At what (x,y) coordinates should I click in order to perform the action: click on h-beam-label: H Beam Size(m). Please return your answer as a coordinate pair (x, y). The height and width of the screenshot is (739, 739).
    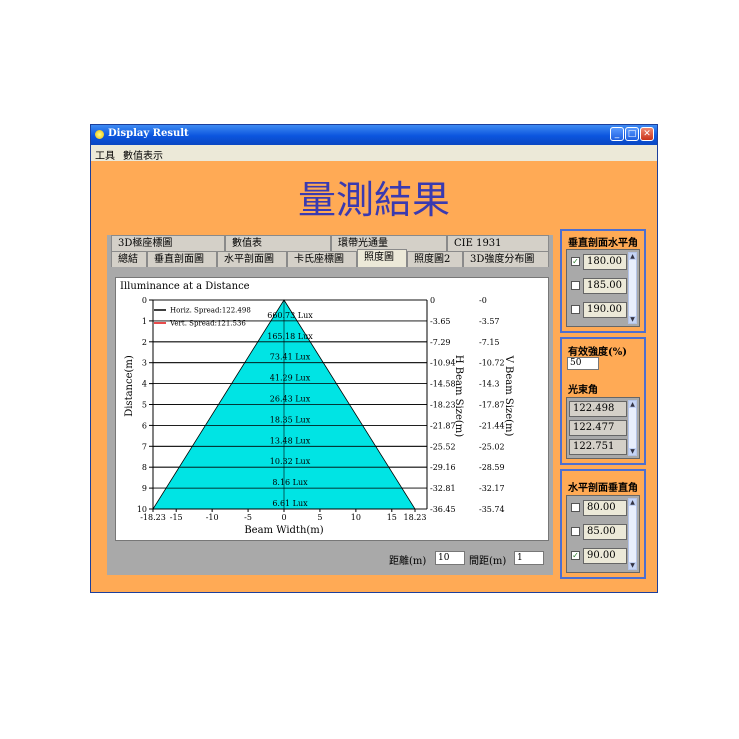
    Looking at the image, I should click on (458, 396).